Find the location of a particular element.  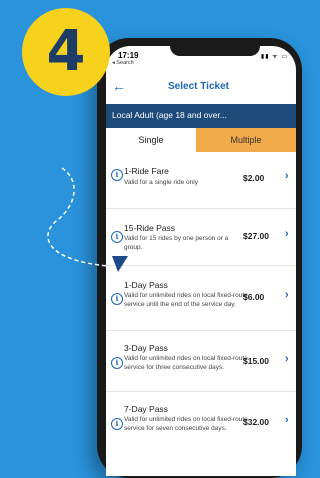

step-number: 4 is located at coordinates (66, 51).